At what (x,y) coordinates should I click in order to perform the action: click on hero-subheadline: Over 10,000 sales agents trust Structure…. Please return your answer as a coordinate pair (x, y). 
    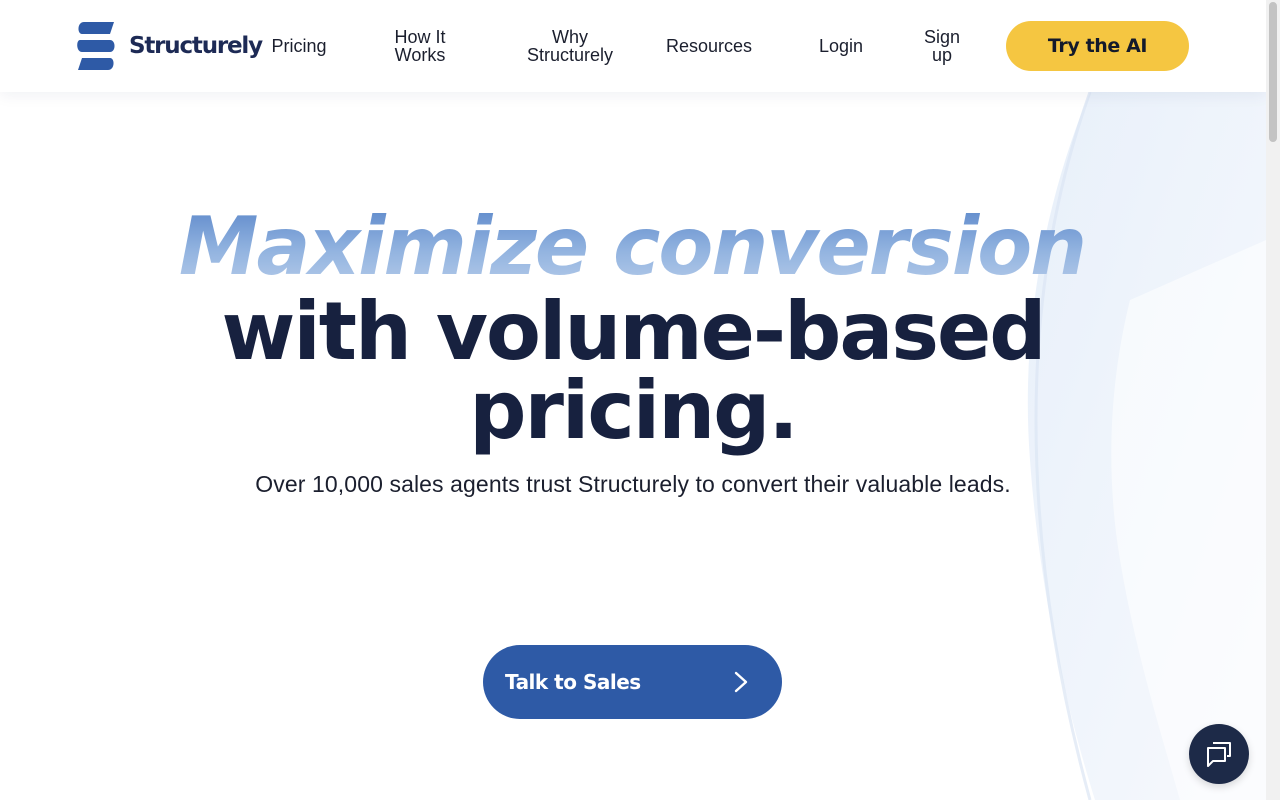
    Looking at the image, I should click on (633, 484).